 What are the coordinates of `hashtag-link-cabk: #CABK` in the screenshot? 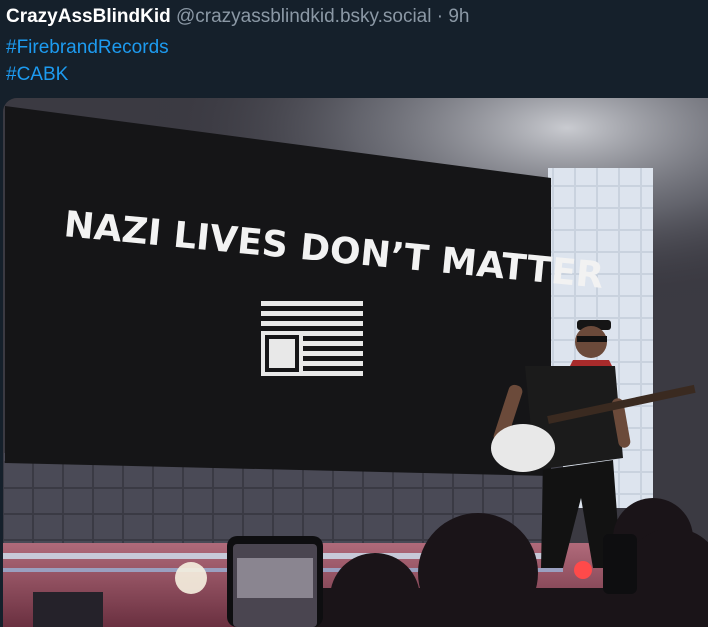 It's located at (37, 75).